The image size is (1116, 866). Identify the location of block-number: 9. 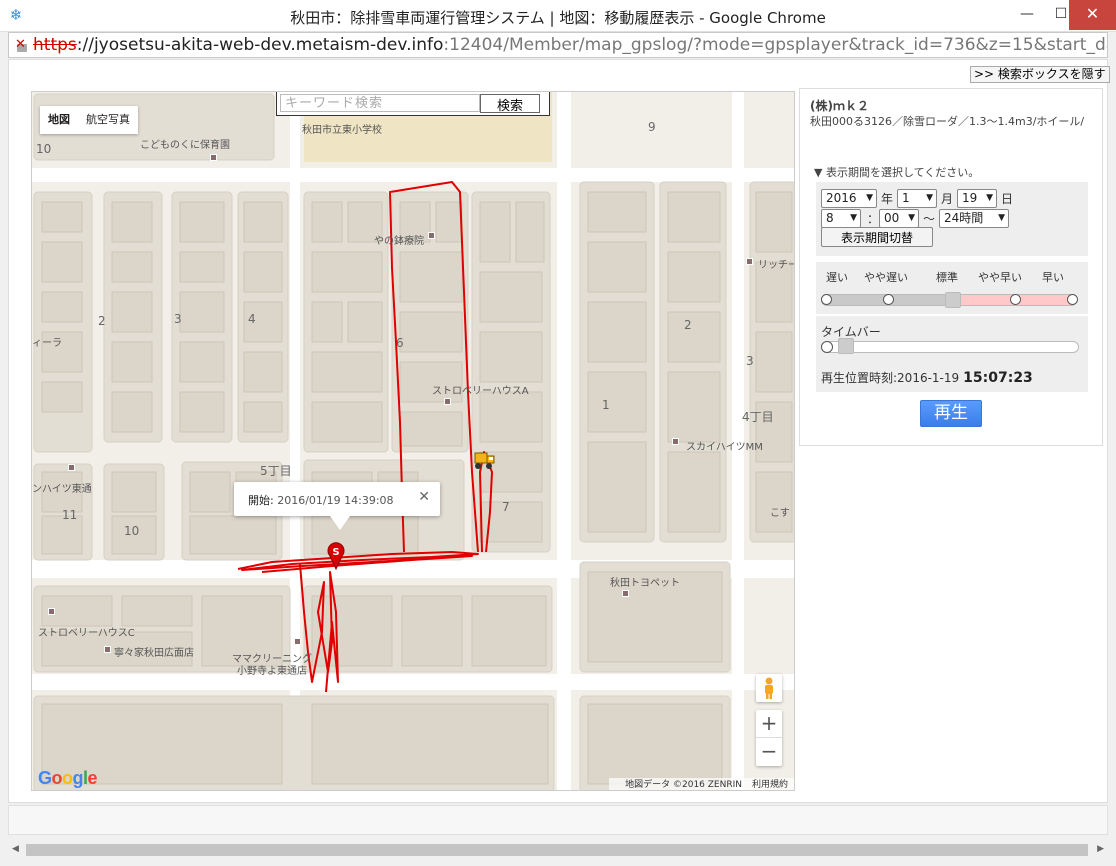
(652, 127).